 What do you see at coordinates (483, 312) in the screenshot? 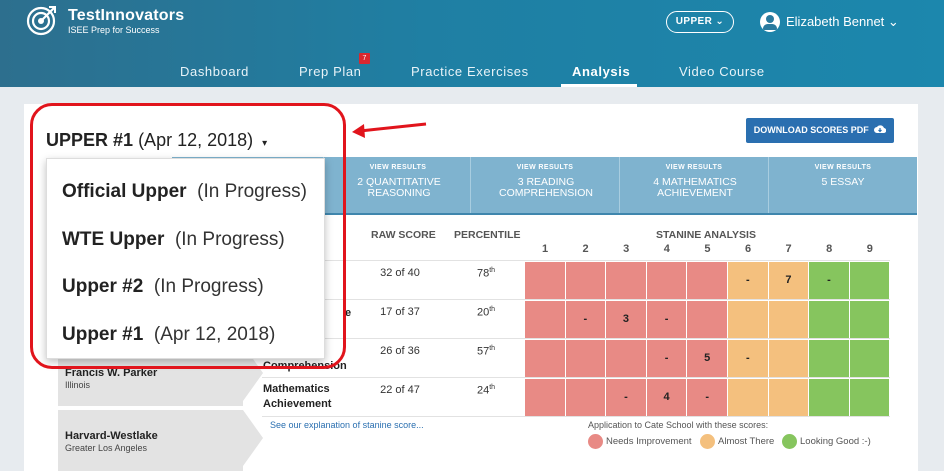
I see `percentile-value: 20` at bounding box center [483, 312].